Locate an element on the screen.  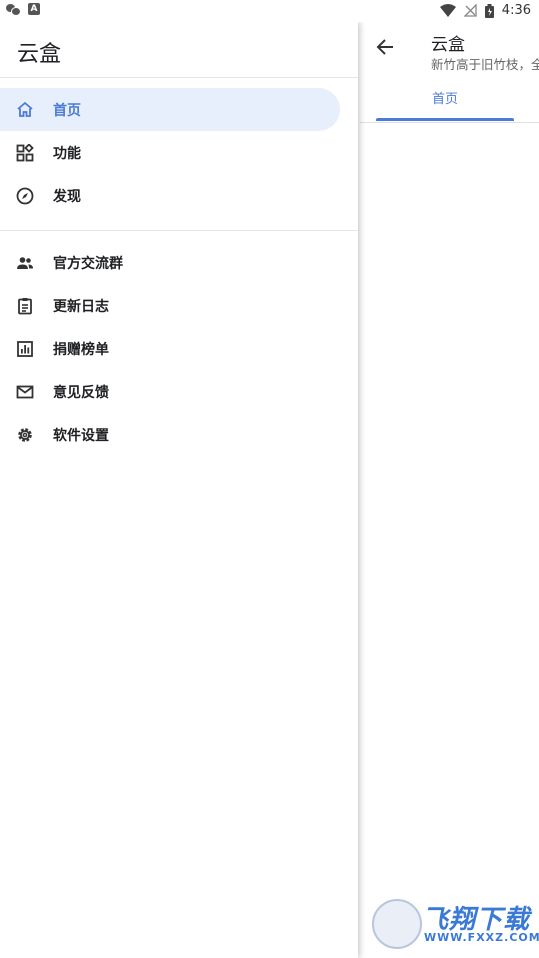
bar-chart-icon is located at coordinates (25, 349).